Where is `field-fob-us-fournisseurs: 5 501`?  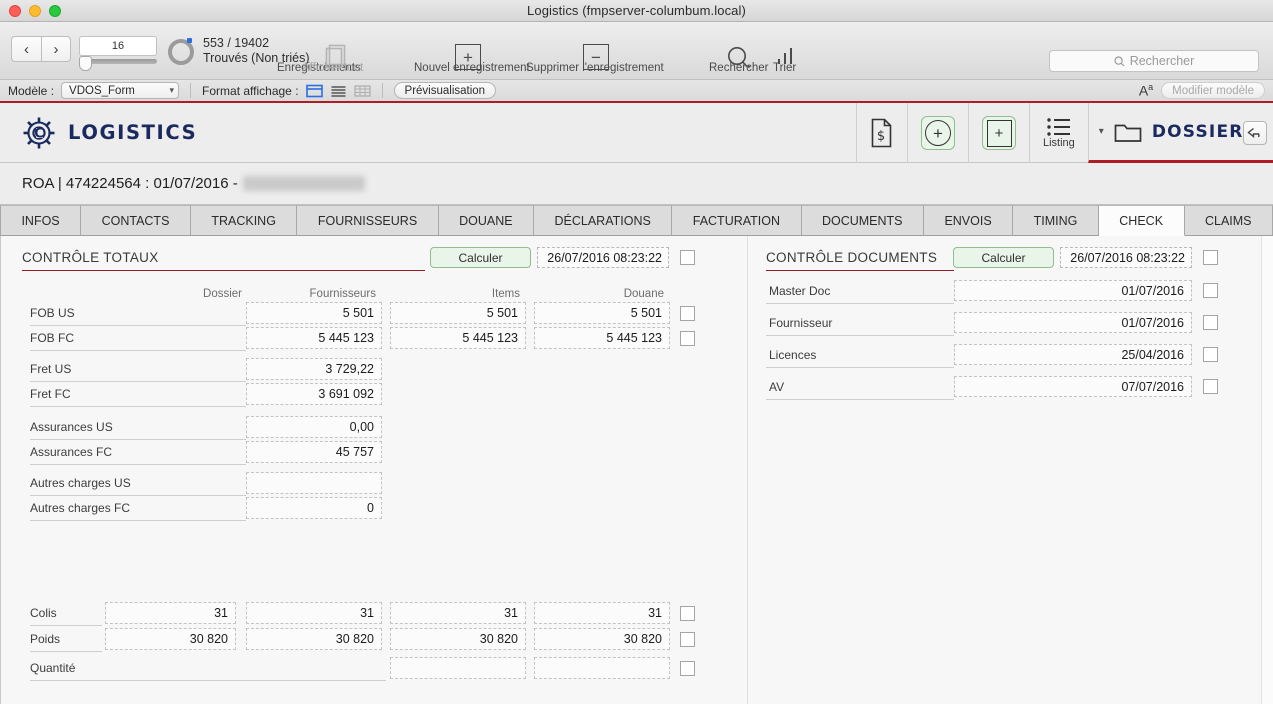 field-fob-us-fournisseurs: 5 501 is located at coordinates (314, 313).